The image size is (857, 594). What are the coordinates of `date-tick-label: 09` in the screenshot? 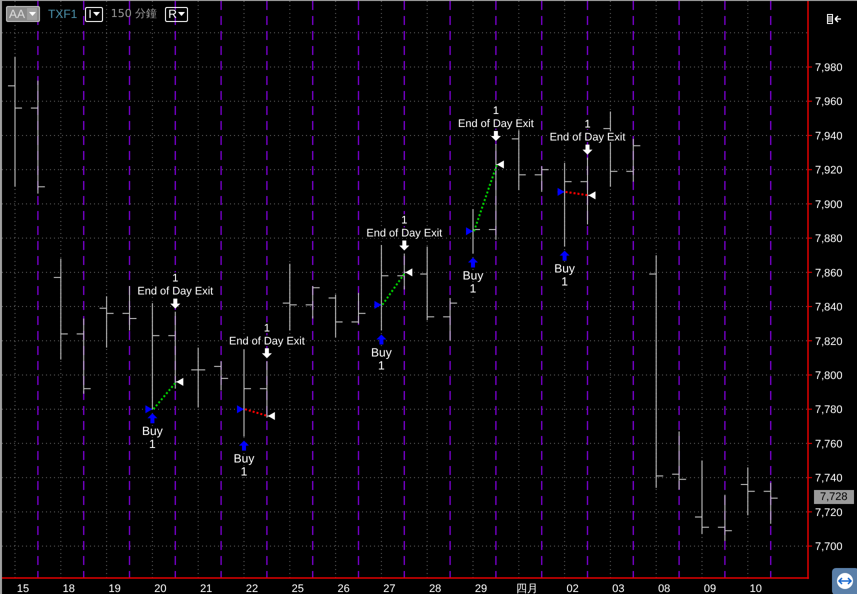 It's located at (710, 588).